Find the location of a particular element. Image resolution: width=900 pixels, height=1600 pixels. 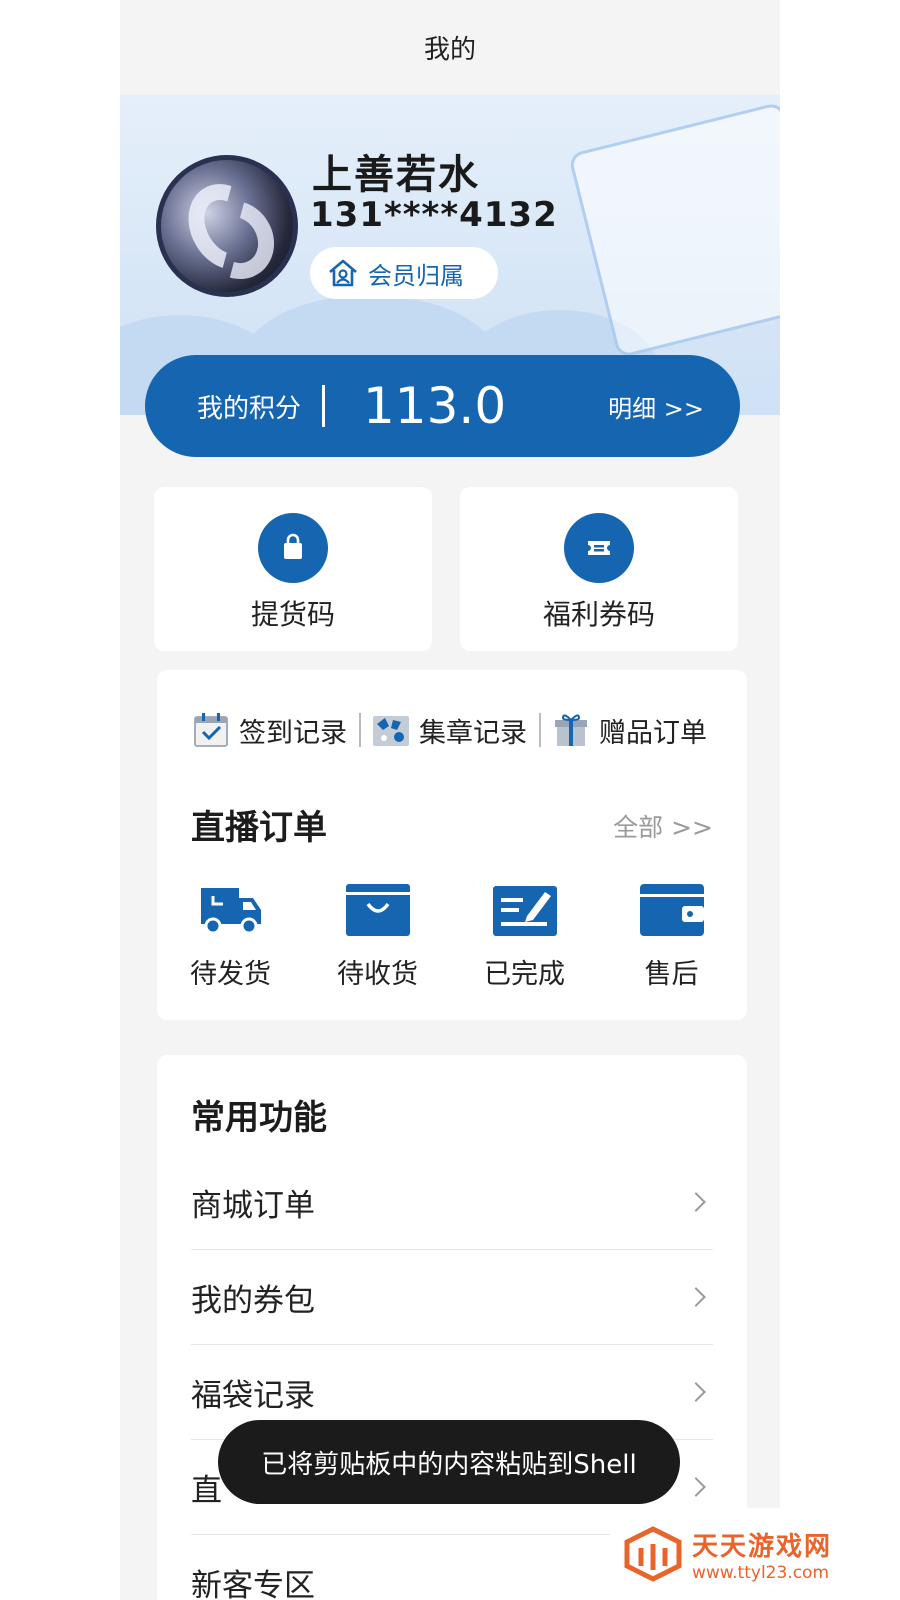

order-status-pending-receipt: 待收货 is located at coordinates (377, 935).